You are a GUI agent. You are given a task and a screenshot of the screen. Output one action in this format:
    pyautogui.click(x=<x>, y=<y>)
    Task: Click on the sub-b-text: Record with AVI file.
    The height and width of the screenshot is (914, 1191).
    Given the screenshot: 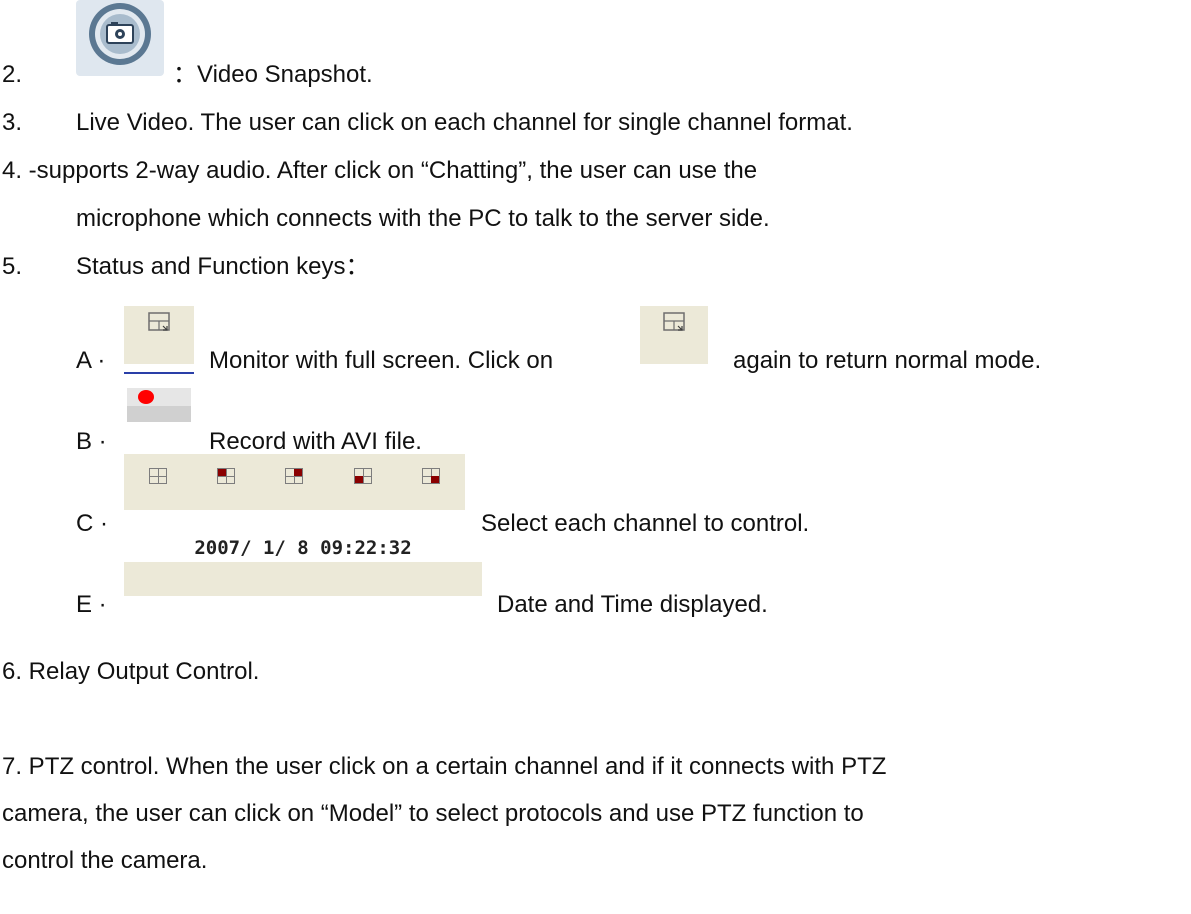 What is the action you would take?
    pyautogui.click(x=315, y=441)
    